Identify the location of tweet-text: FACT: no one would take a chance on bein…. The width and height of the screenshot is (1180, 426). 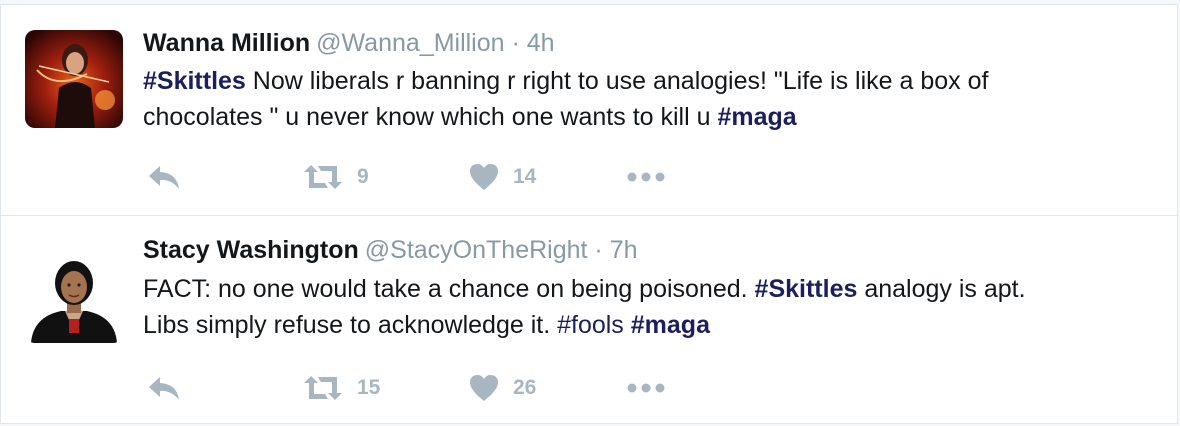
(648, 307).